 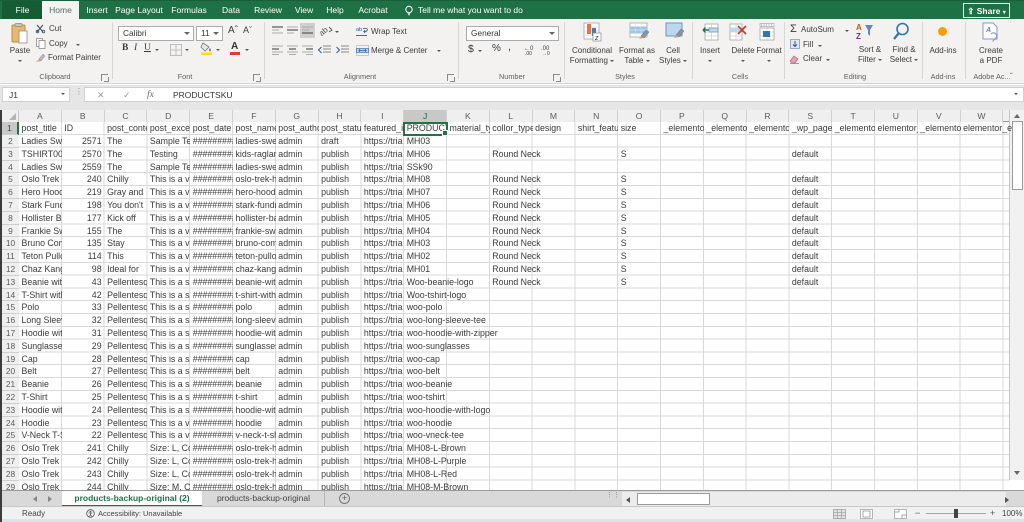 What do you see at coordinates (858, 36) in the screenshot?
I see `svg-text: Z` at bounding box center [858, 36].